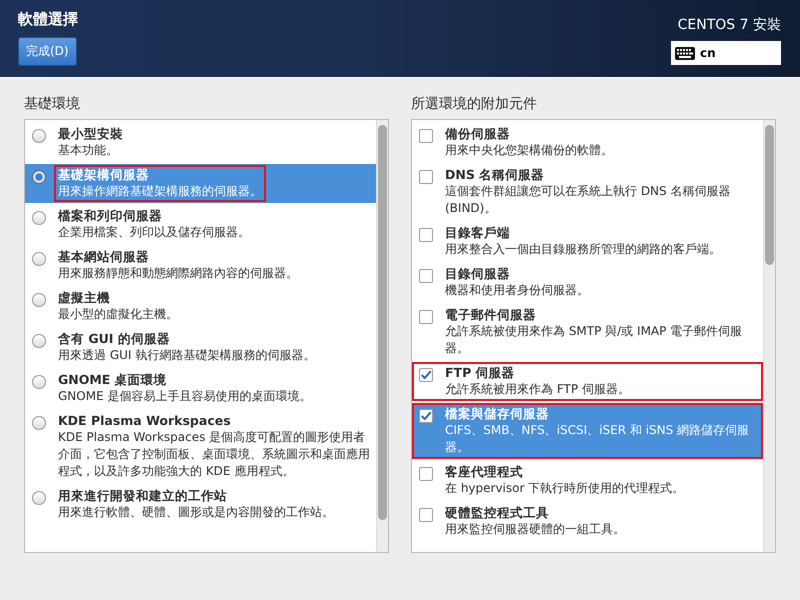 The image size is (800, 600). What do you see at coordinates (497, 513) in the screenshot?
I see `option-name: 硬體監控程式工具` at bounding box center [497, 513].